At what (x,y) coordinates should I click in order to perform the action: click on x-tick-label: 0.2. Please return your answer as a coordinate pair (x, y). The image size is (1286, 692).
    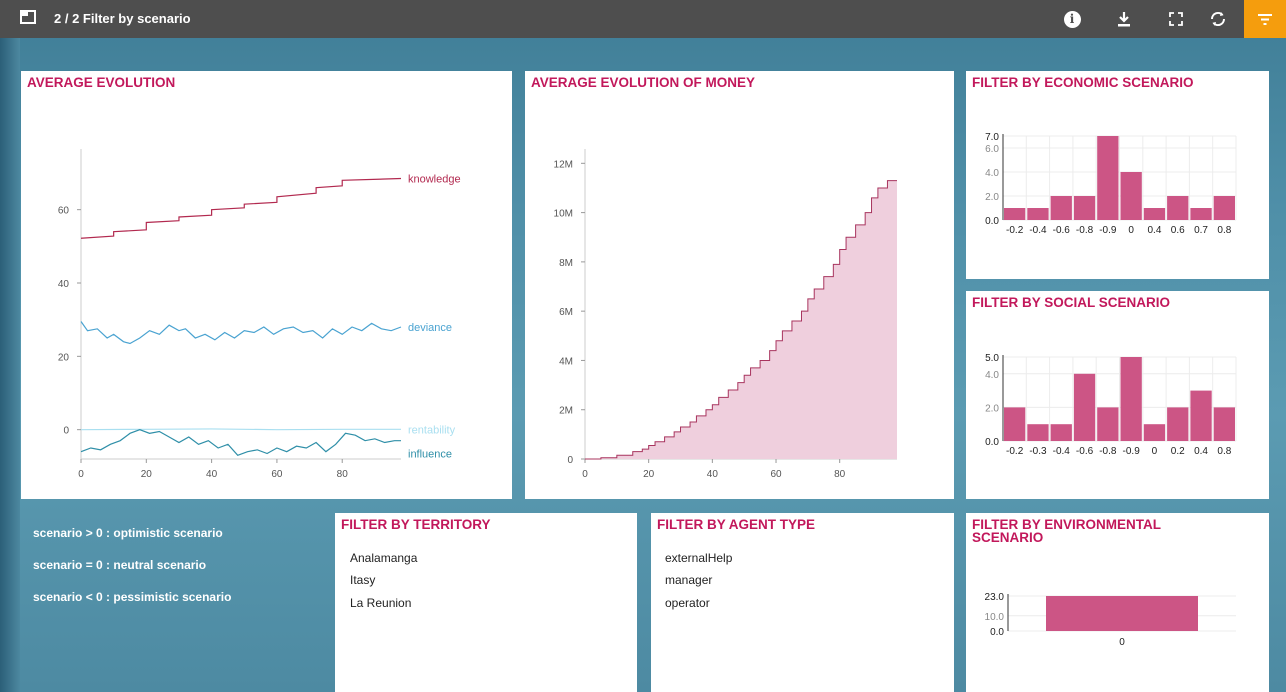
    Looking at the image, I should click on (1178, 451).